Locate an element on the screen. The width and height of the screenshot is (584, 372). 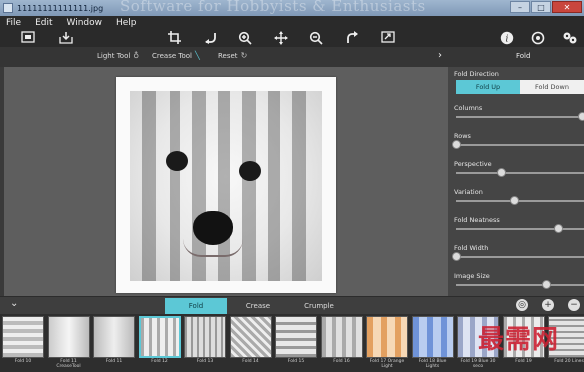
undo-icon is located at coordinates (210, 39).